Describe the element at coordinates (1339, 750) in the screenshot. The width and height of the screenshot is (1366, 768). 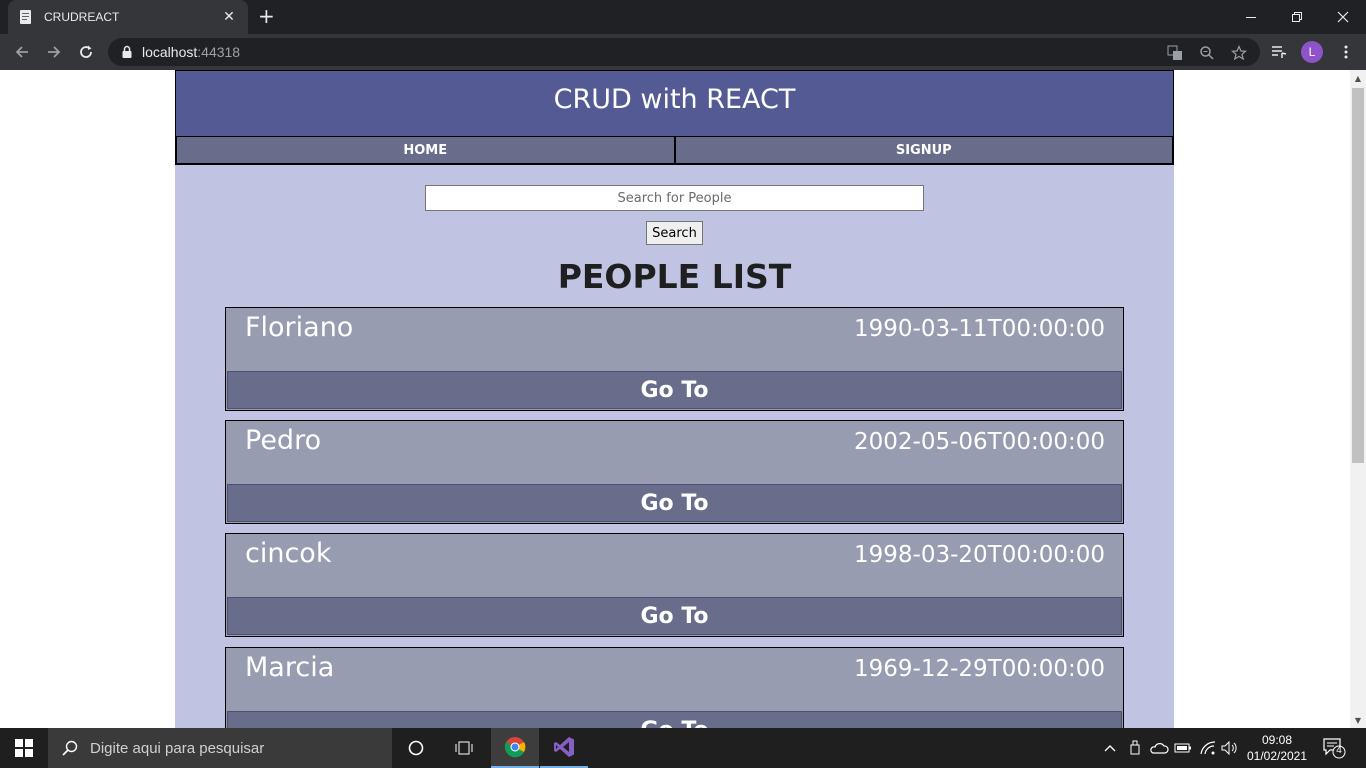
I see `notification-count: 4` at that location.